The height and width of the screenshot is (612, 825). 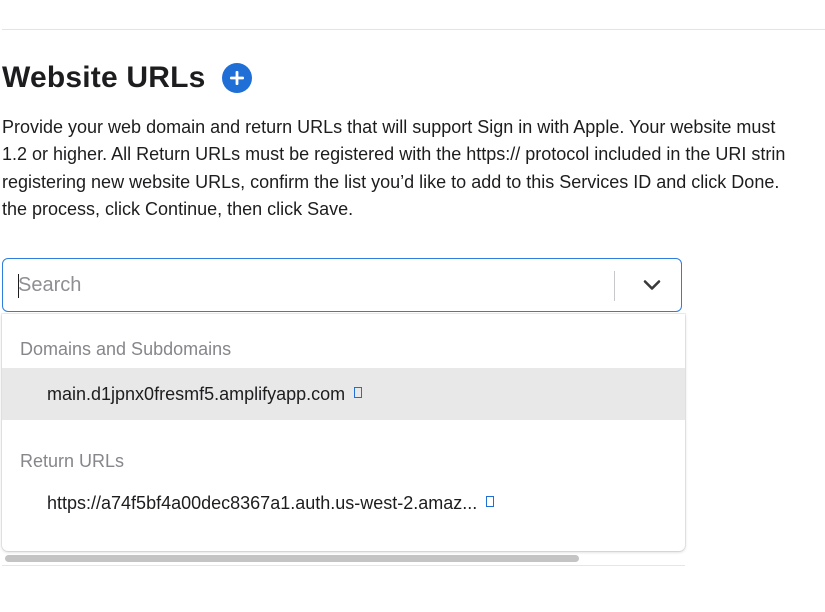 I want to click on add-website-url-button, so click(x=236, y=78).